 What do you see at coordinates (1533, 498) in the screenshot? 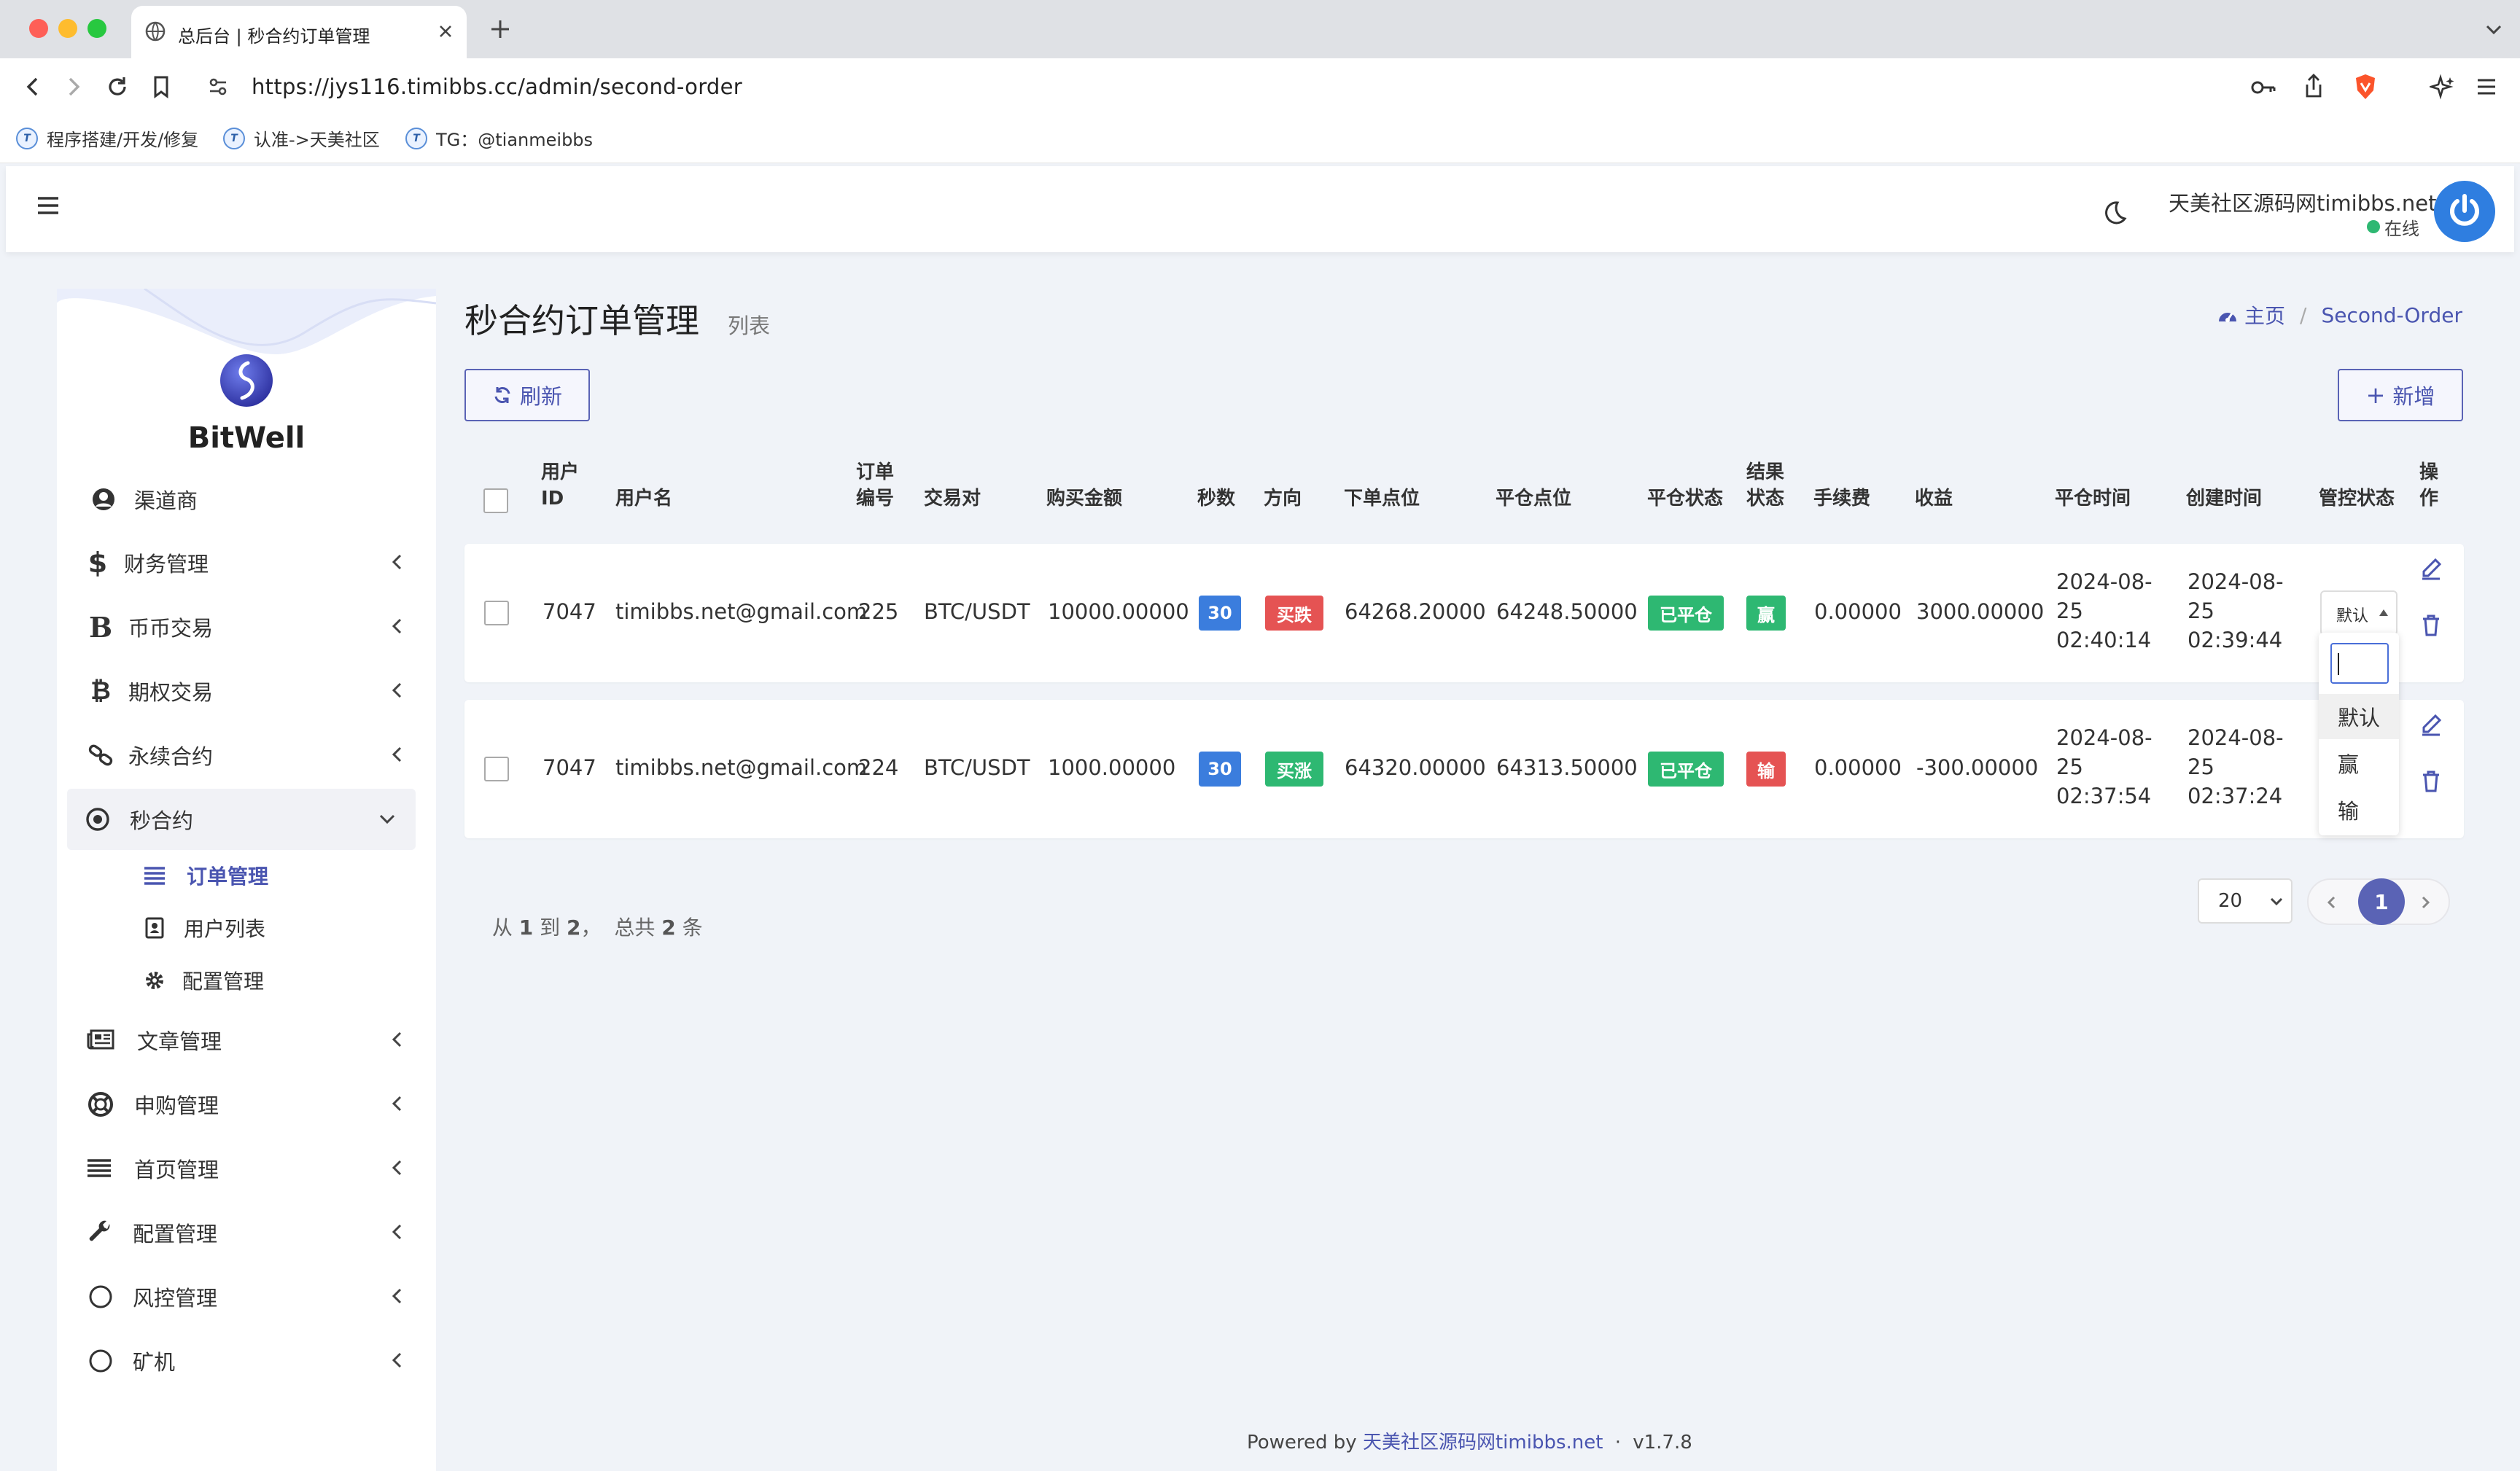
I see `col-header-close-price: 平仓点位` at bounding box center [1533, 498].